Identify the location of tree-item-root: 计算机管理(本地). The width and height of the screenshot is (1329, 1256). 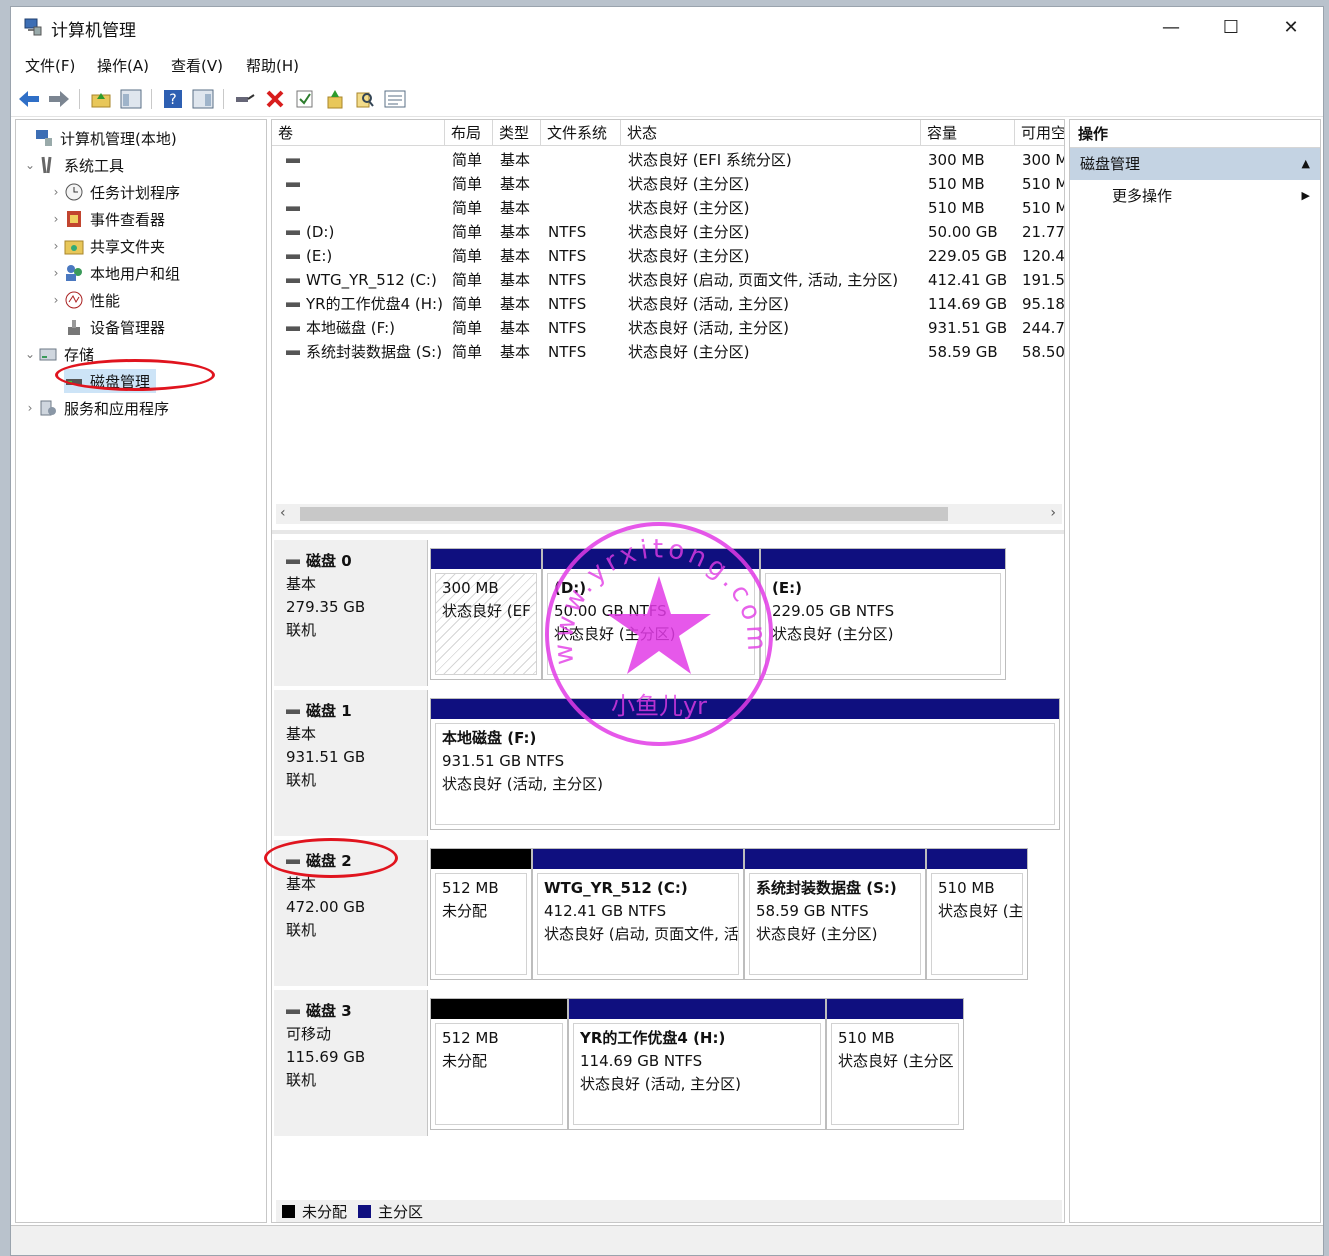
(97, 138).